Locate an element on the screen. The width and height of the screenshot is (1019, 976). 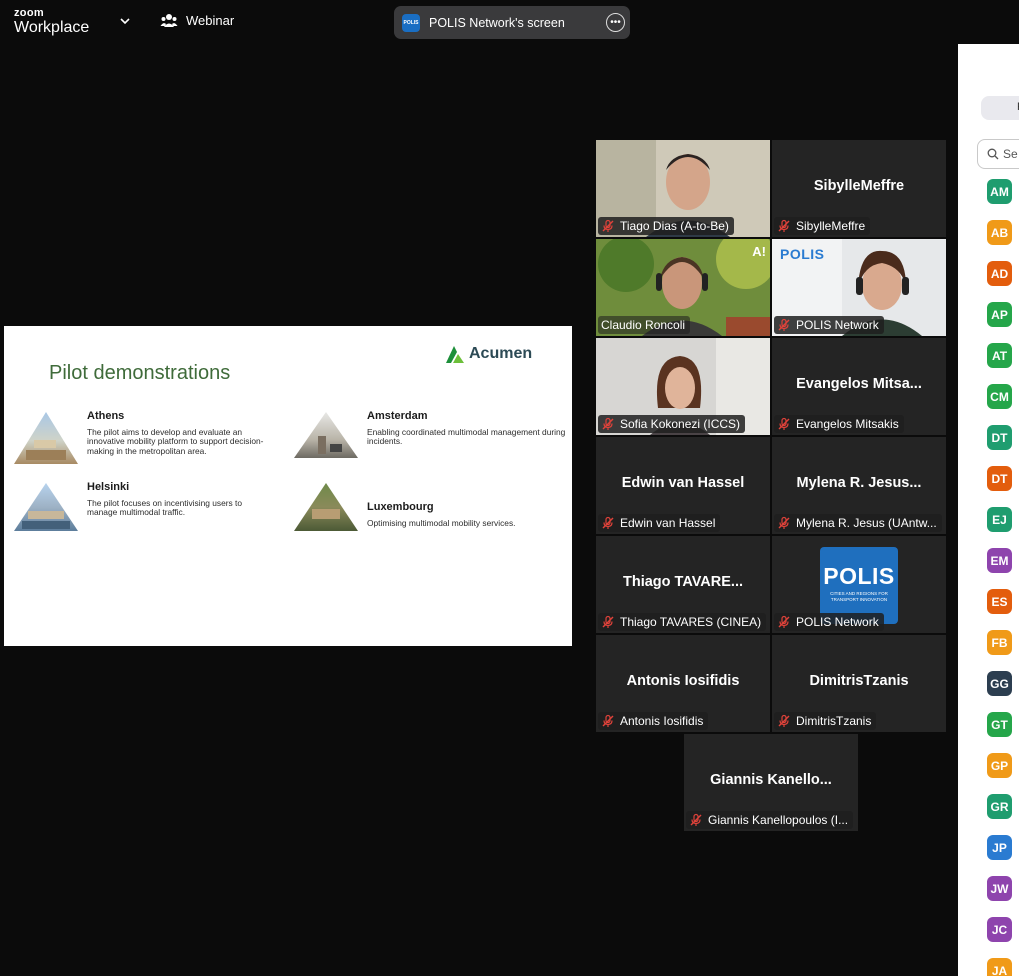
participant-name: Tiago Dias (A-to-Be) is located at coordinates (674, 226).